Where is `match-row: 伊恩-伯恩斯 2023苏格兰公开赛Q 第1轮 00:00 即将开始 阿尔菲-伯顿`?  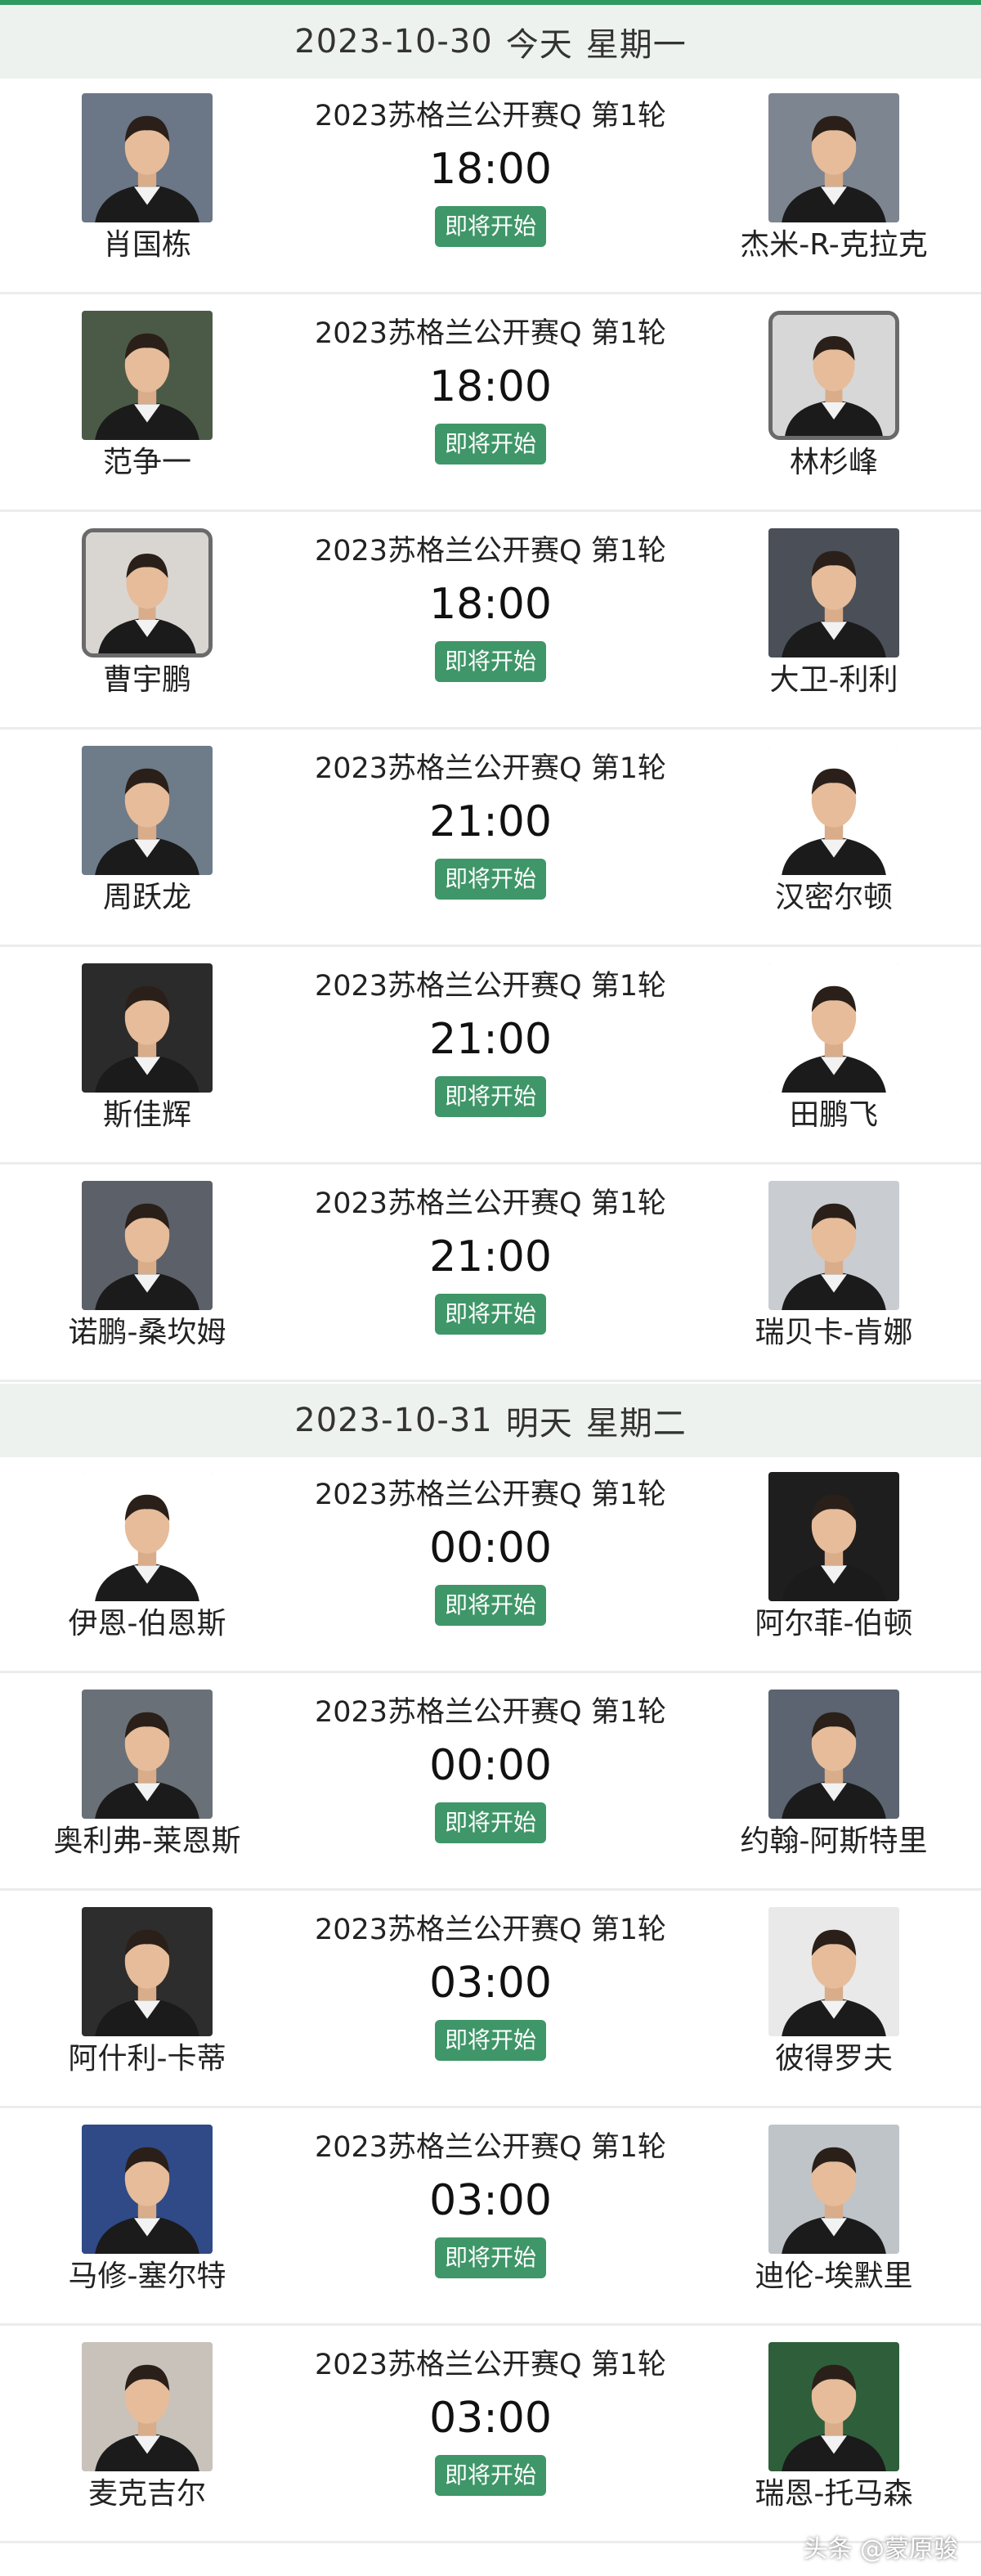
match-row: 伊恩-伯恩斯 2023苏格兰公开赛Q 第1轮 00:00 即将开始 阿尔菲-伯顿 is located at coordinates (490, 1565).